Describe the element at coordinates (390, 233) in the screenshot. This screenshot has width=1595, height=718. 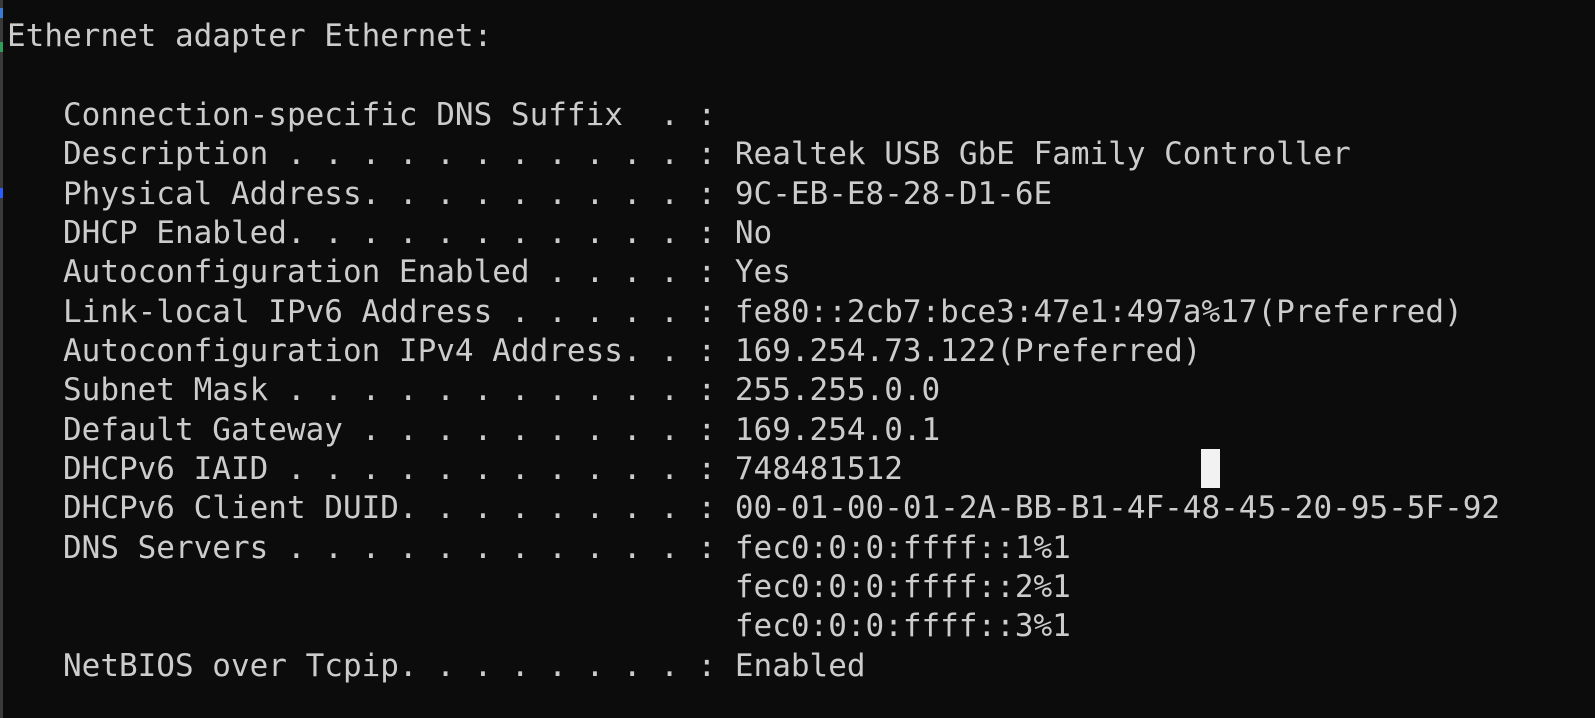
I see `output-line-dhcp-enabled: DHCP Enabled. . . . . . . . . . . : No` at that location.